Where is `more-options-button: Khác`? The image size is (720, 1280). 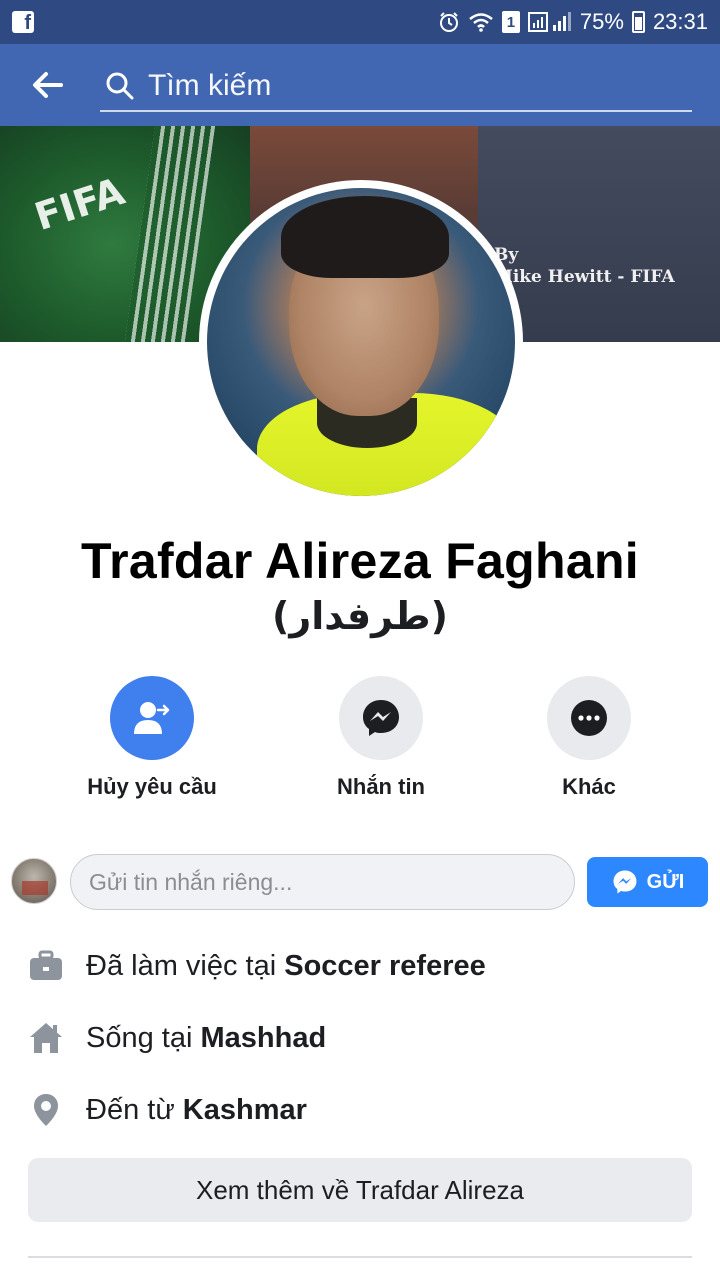
more-options-button: Khác is located at coordinates (589, 738).